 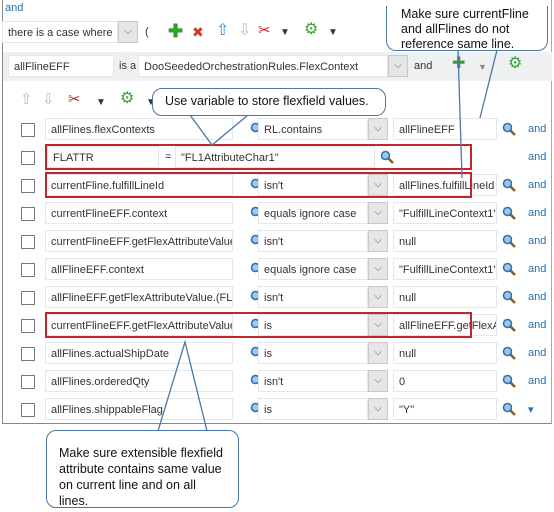 What do you see at coordinates (269, 102) in the screenshot?
I see `callout-middle: Use variable to store flexfield values.` at bounding box center [269, 102].